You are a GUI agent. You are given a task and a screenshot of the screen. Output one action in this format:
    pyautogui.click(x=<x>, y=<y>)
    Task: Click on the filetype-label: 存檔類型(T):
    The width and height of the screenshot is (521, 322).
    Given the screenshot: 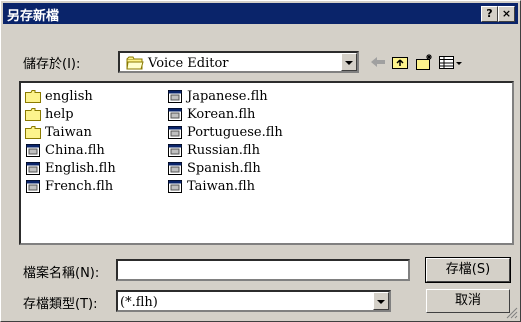 What is the action you would take?
    pyautogui.click(x=60, y=304)
    